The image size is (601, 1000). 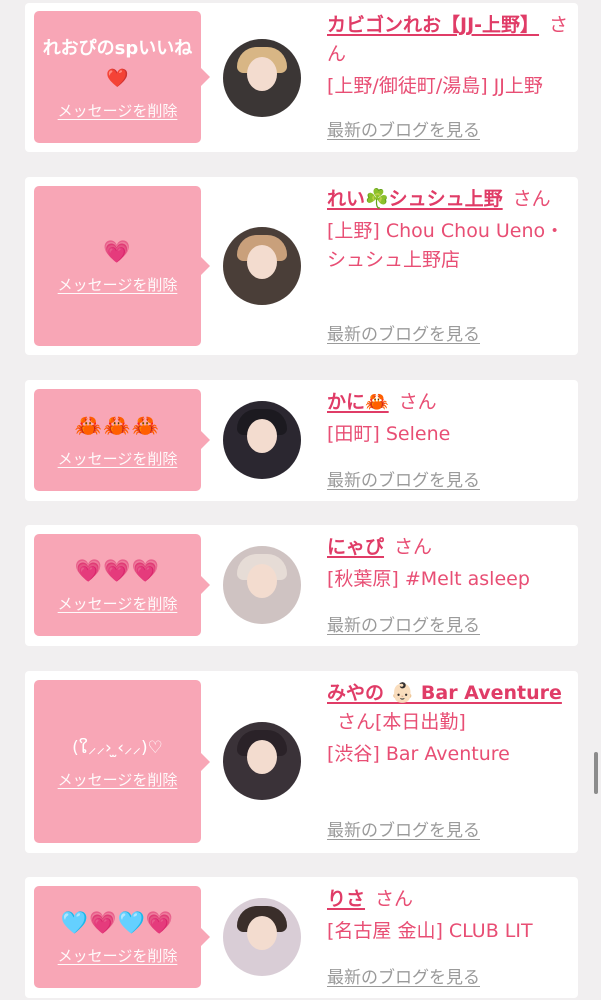 What do you see at coordinates (430, 931) in the screenshot?
I see `shop-info: [名古屋 金山] CLUB LIT` at bounding box center [430, 931].